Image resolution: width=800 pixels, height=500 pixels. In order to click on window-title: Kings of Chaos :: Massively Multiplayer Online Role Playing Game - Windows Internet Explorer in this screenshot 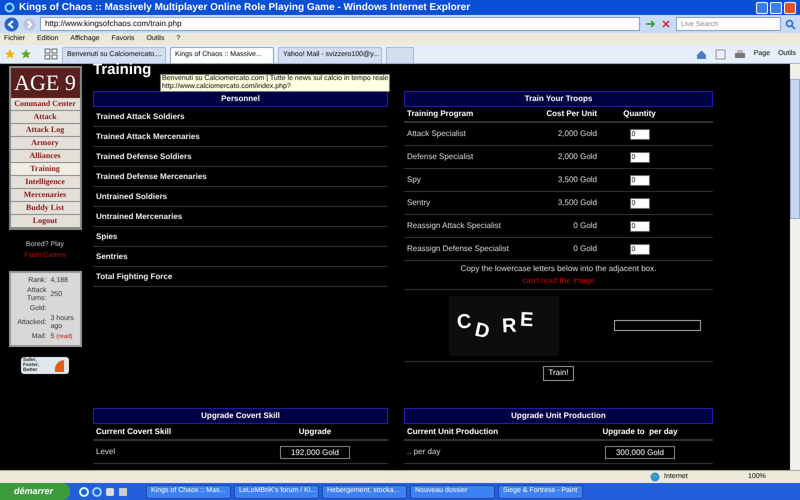, I will do `click(244, 8)`.